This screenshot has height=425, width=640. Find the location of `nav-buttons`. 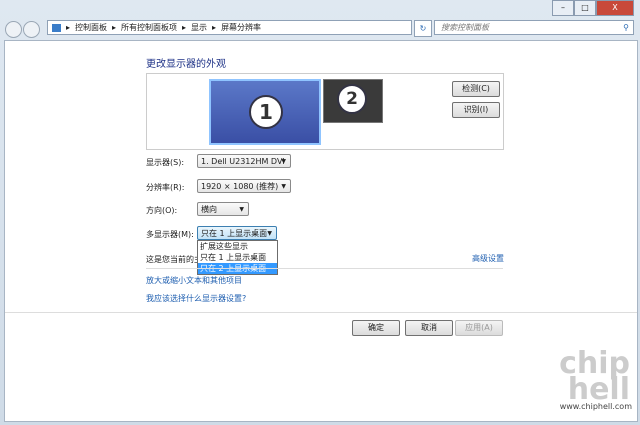

nav-buttons is located at coordinates (22, 29).